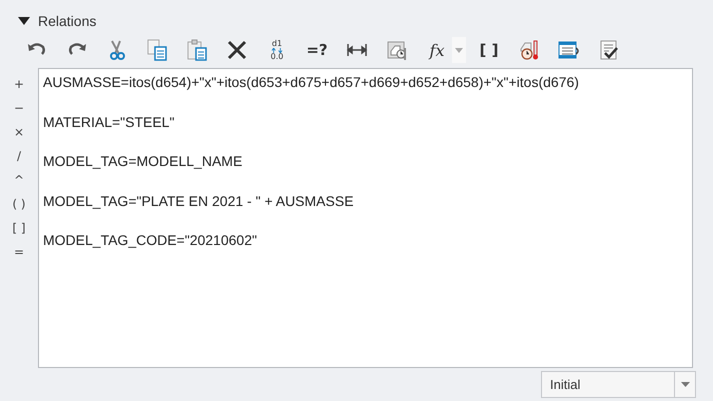 Image resolution: width=713 pixels, height=401 pixels. I want to click on checklist-icon, so click(609, 50).